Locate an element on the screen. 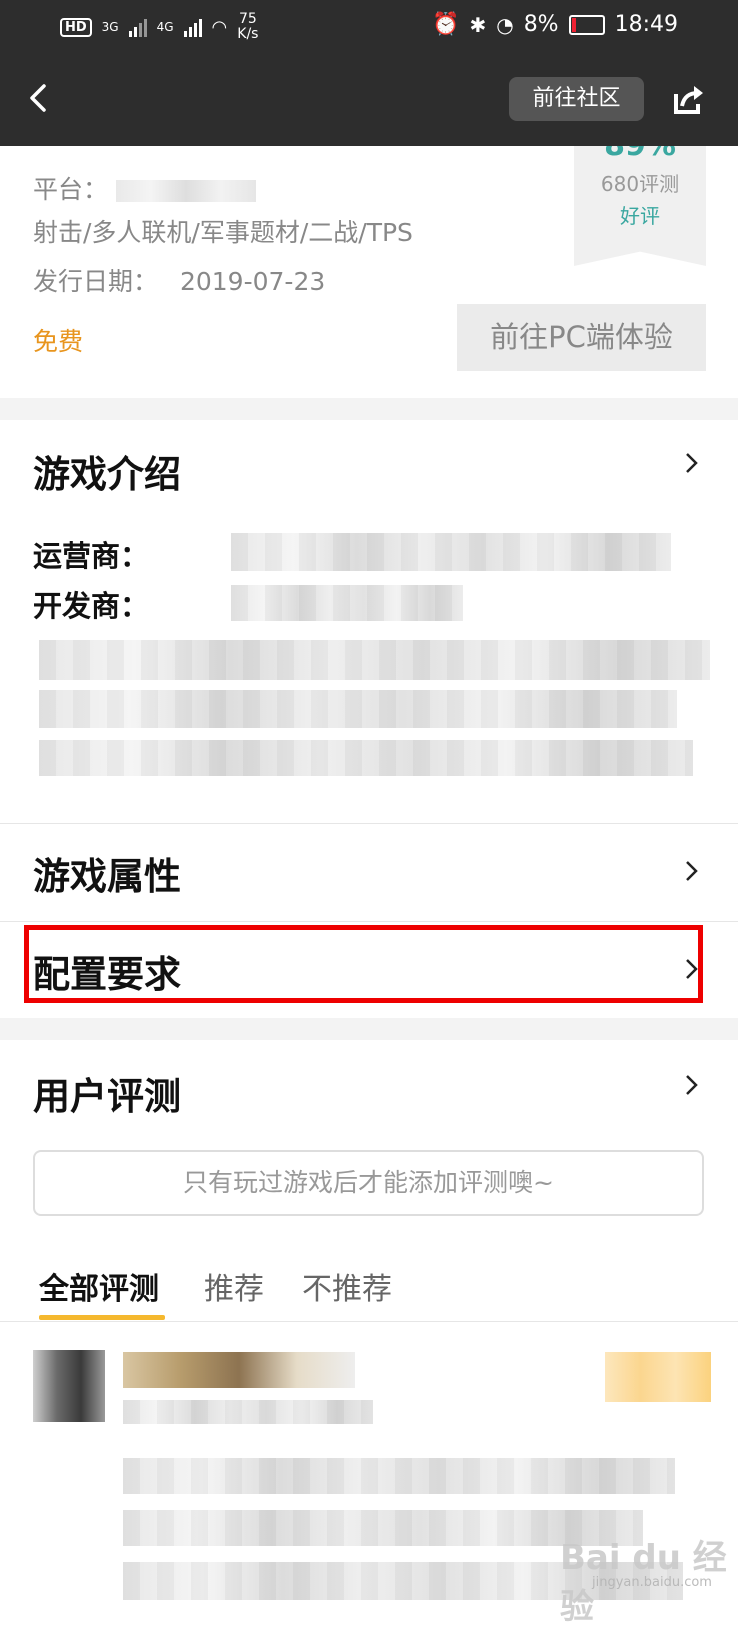 This screenshot has width=738, height=1628. hd-indicator: HD is located at coordinates (76, 27).